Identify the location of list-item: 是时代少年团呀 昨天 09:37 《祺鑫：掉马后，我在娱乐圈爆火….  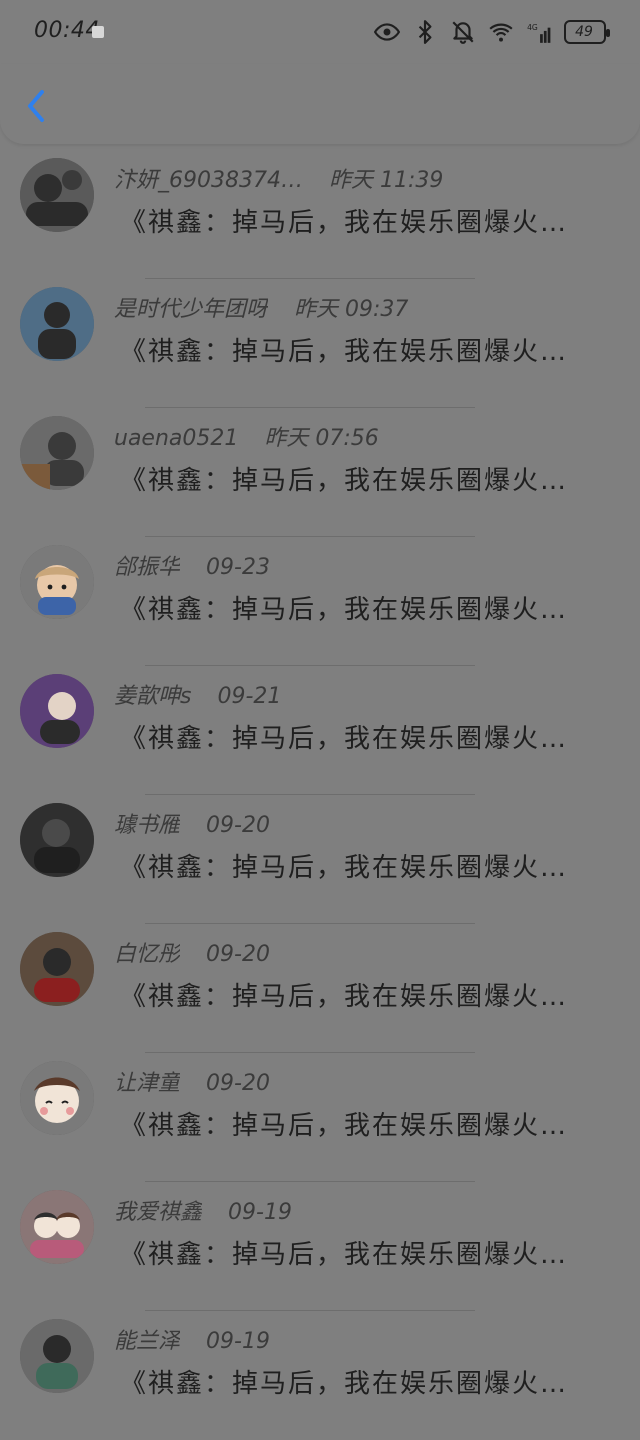
(320, 343).